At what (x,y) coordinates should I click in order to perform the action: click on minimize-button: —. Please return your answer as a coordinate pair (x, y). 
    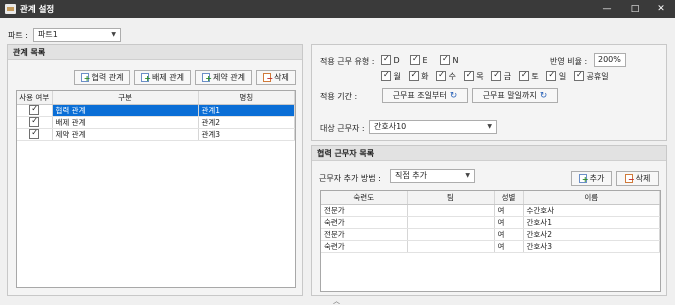
    Looking at the image, I should click on (607, 9).